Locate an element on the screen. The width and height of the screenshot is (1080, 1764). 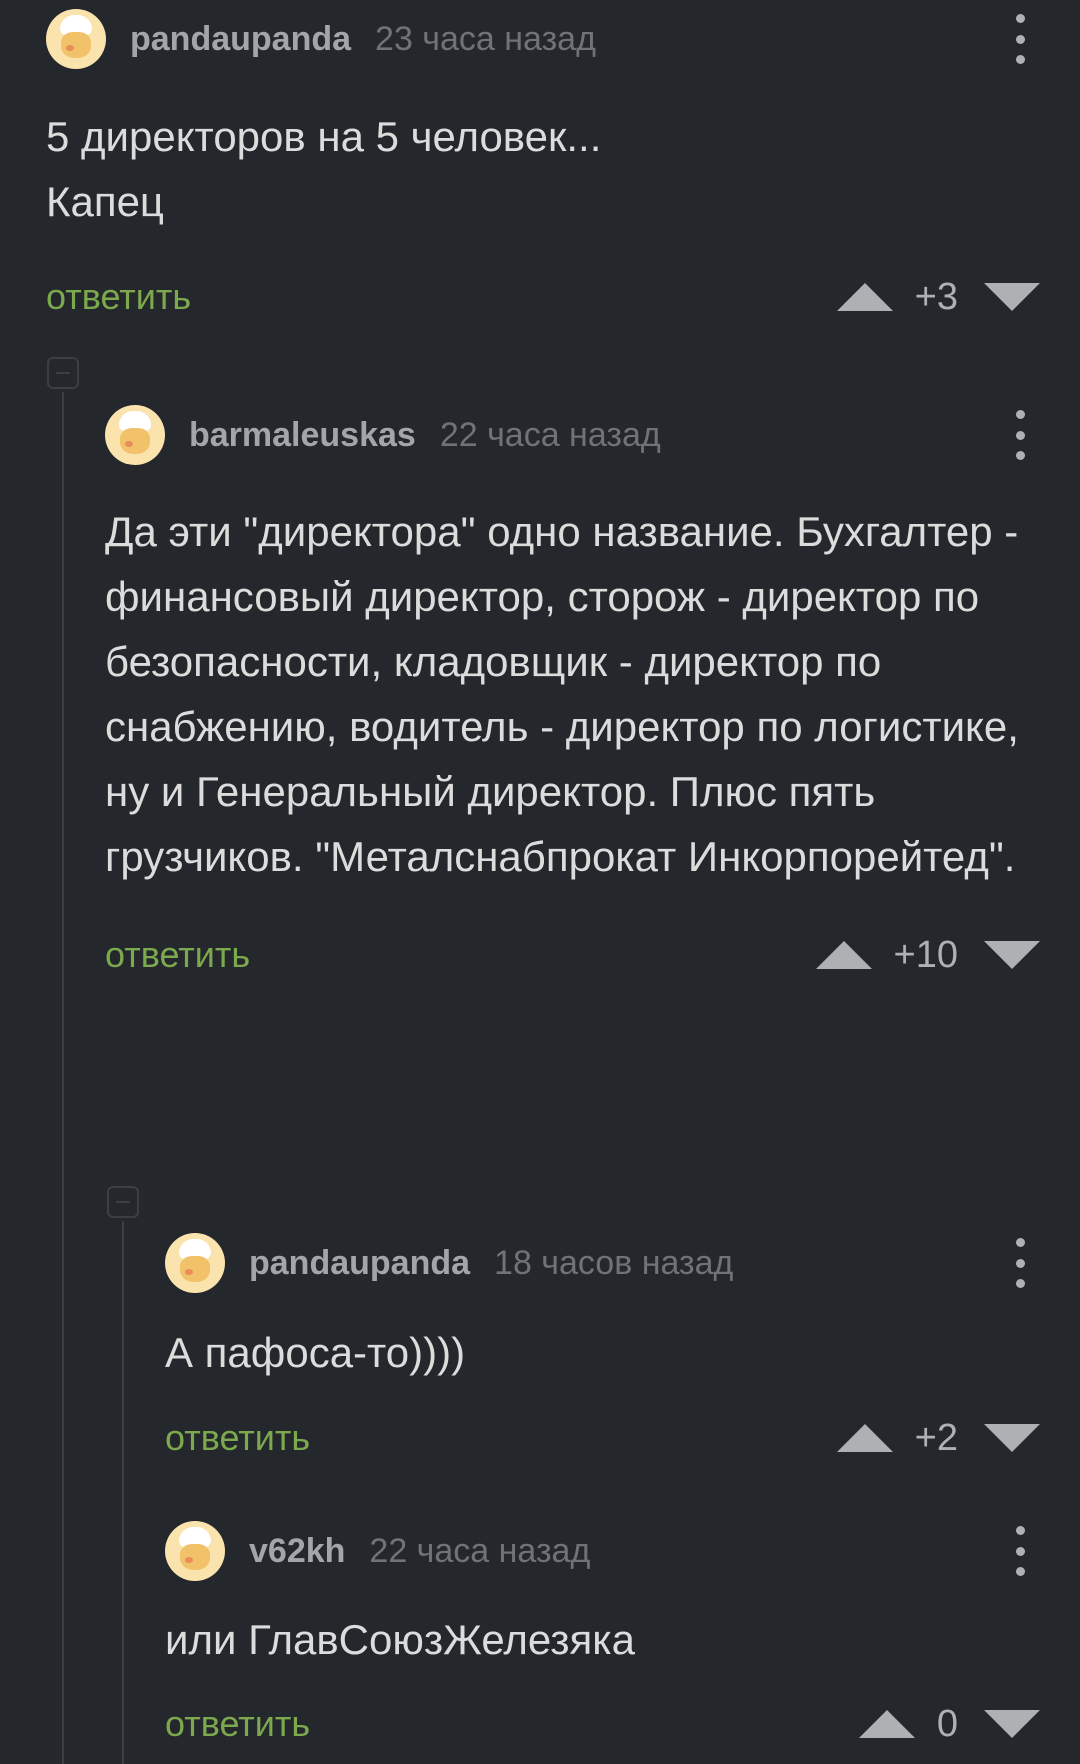
username: barmaleuskas is located at coordinates (302, 435).